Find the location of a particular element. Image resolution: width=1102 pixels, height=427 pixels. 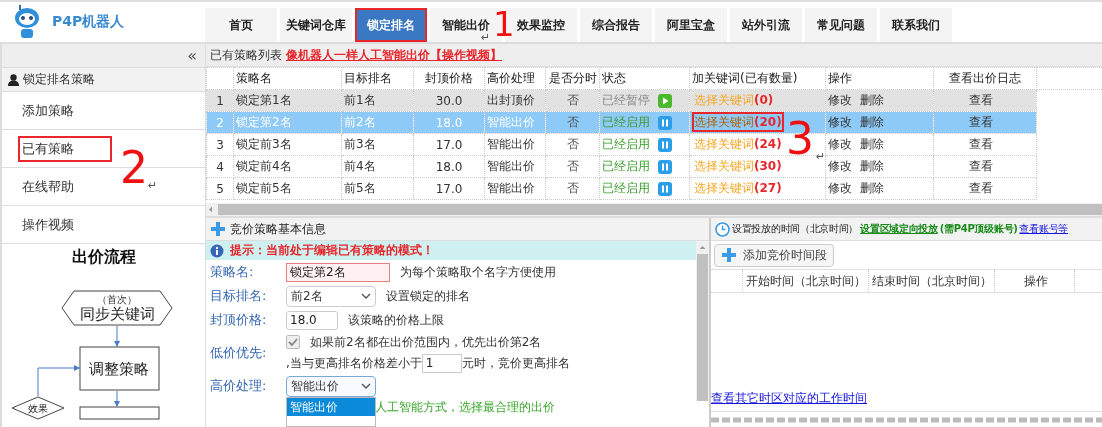

nav-tab: 锁定排名 is located at coordinates (391, 25).